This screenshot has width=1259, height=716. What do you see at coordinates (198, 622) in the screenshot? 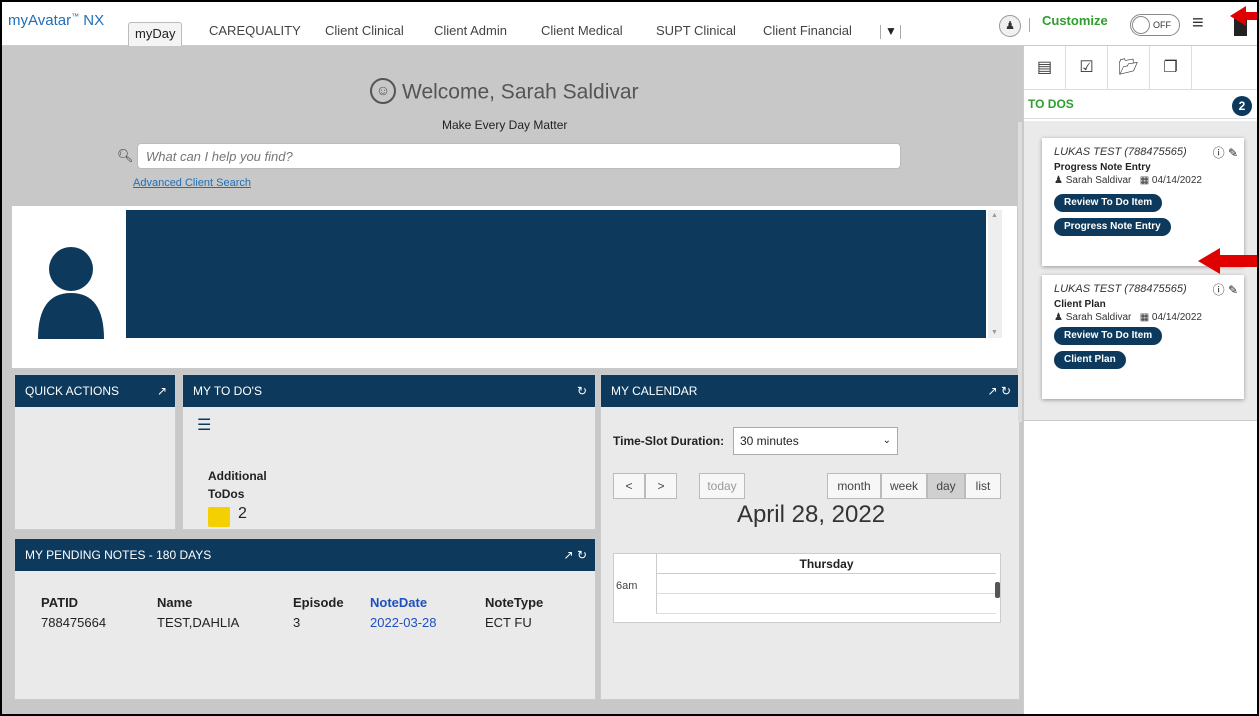
I see `table-cell: TEST,DAHLIA` at bounding box center [198, 622].